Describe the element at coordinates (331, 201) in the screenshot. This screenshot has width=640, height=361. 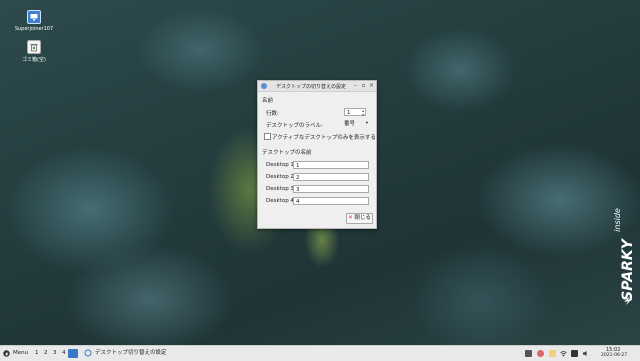
I see `desktop-4-name-field: 4` at that location.